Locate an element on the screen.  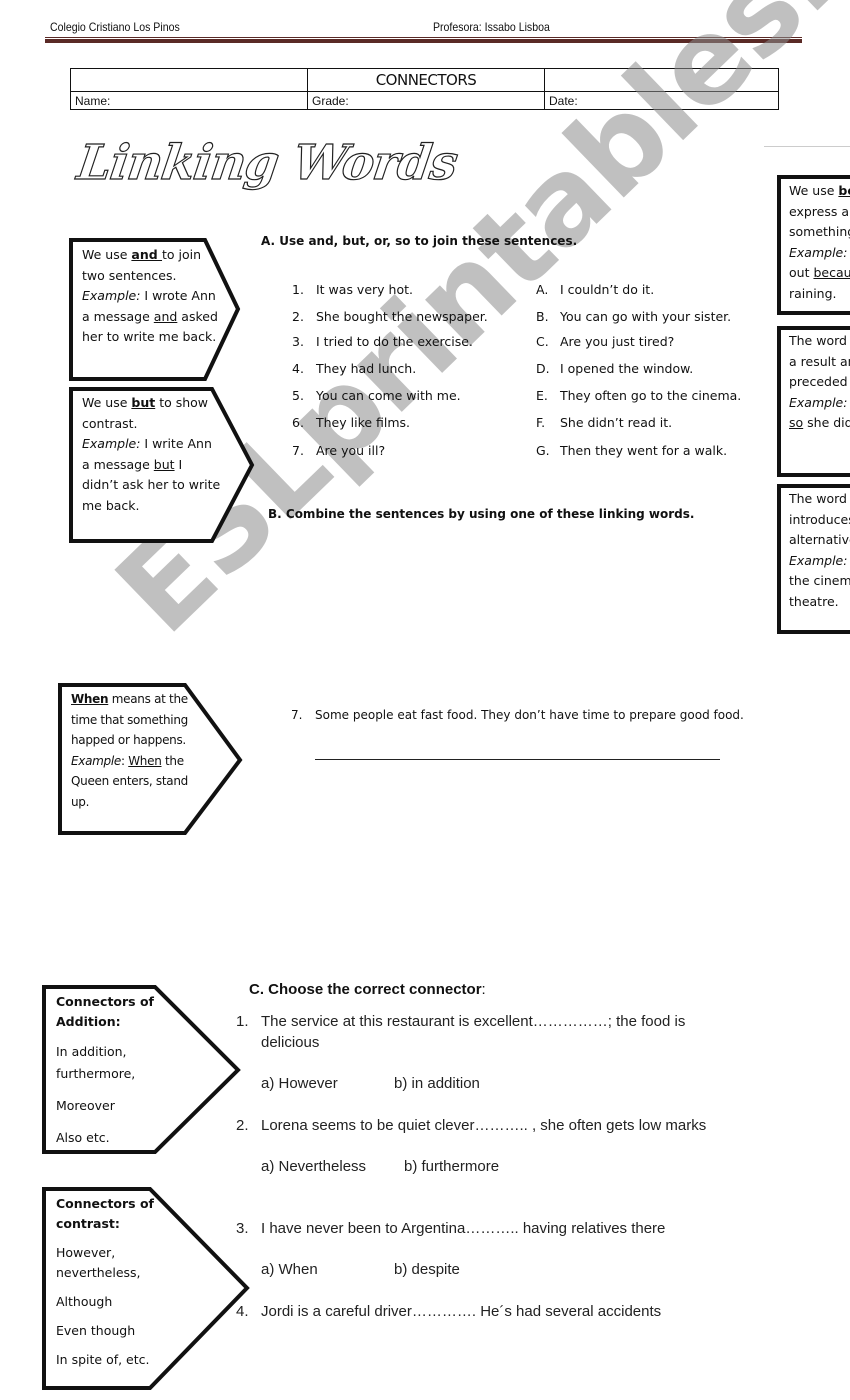
so-line5: she didn is located at coordinates (828, 422).